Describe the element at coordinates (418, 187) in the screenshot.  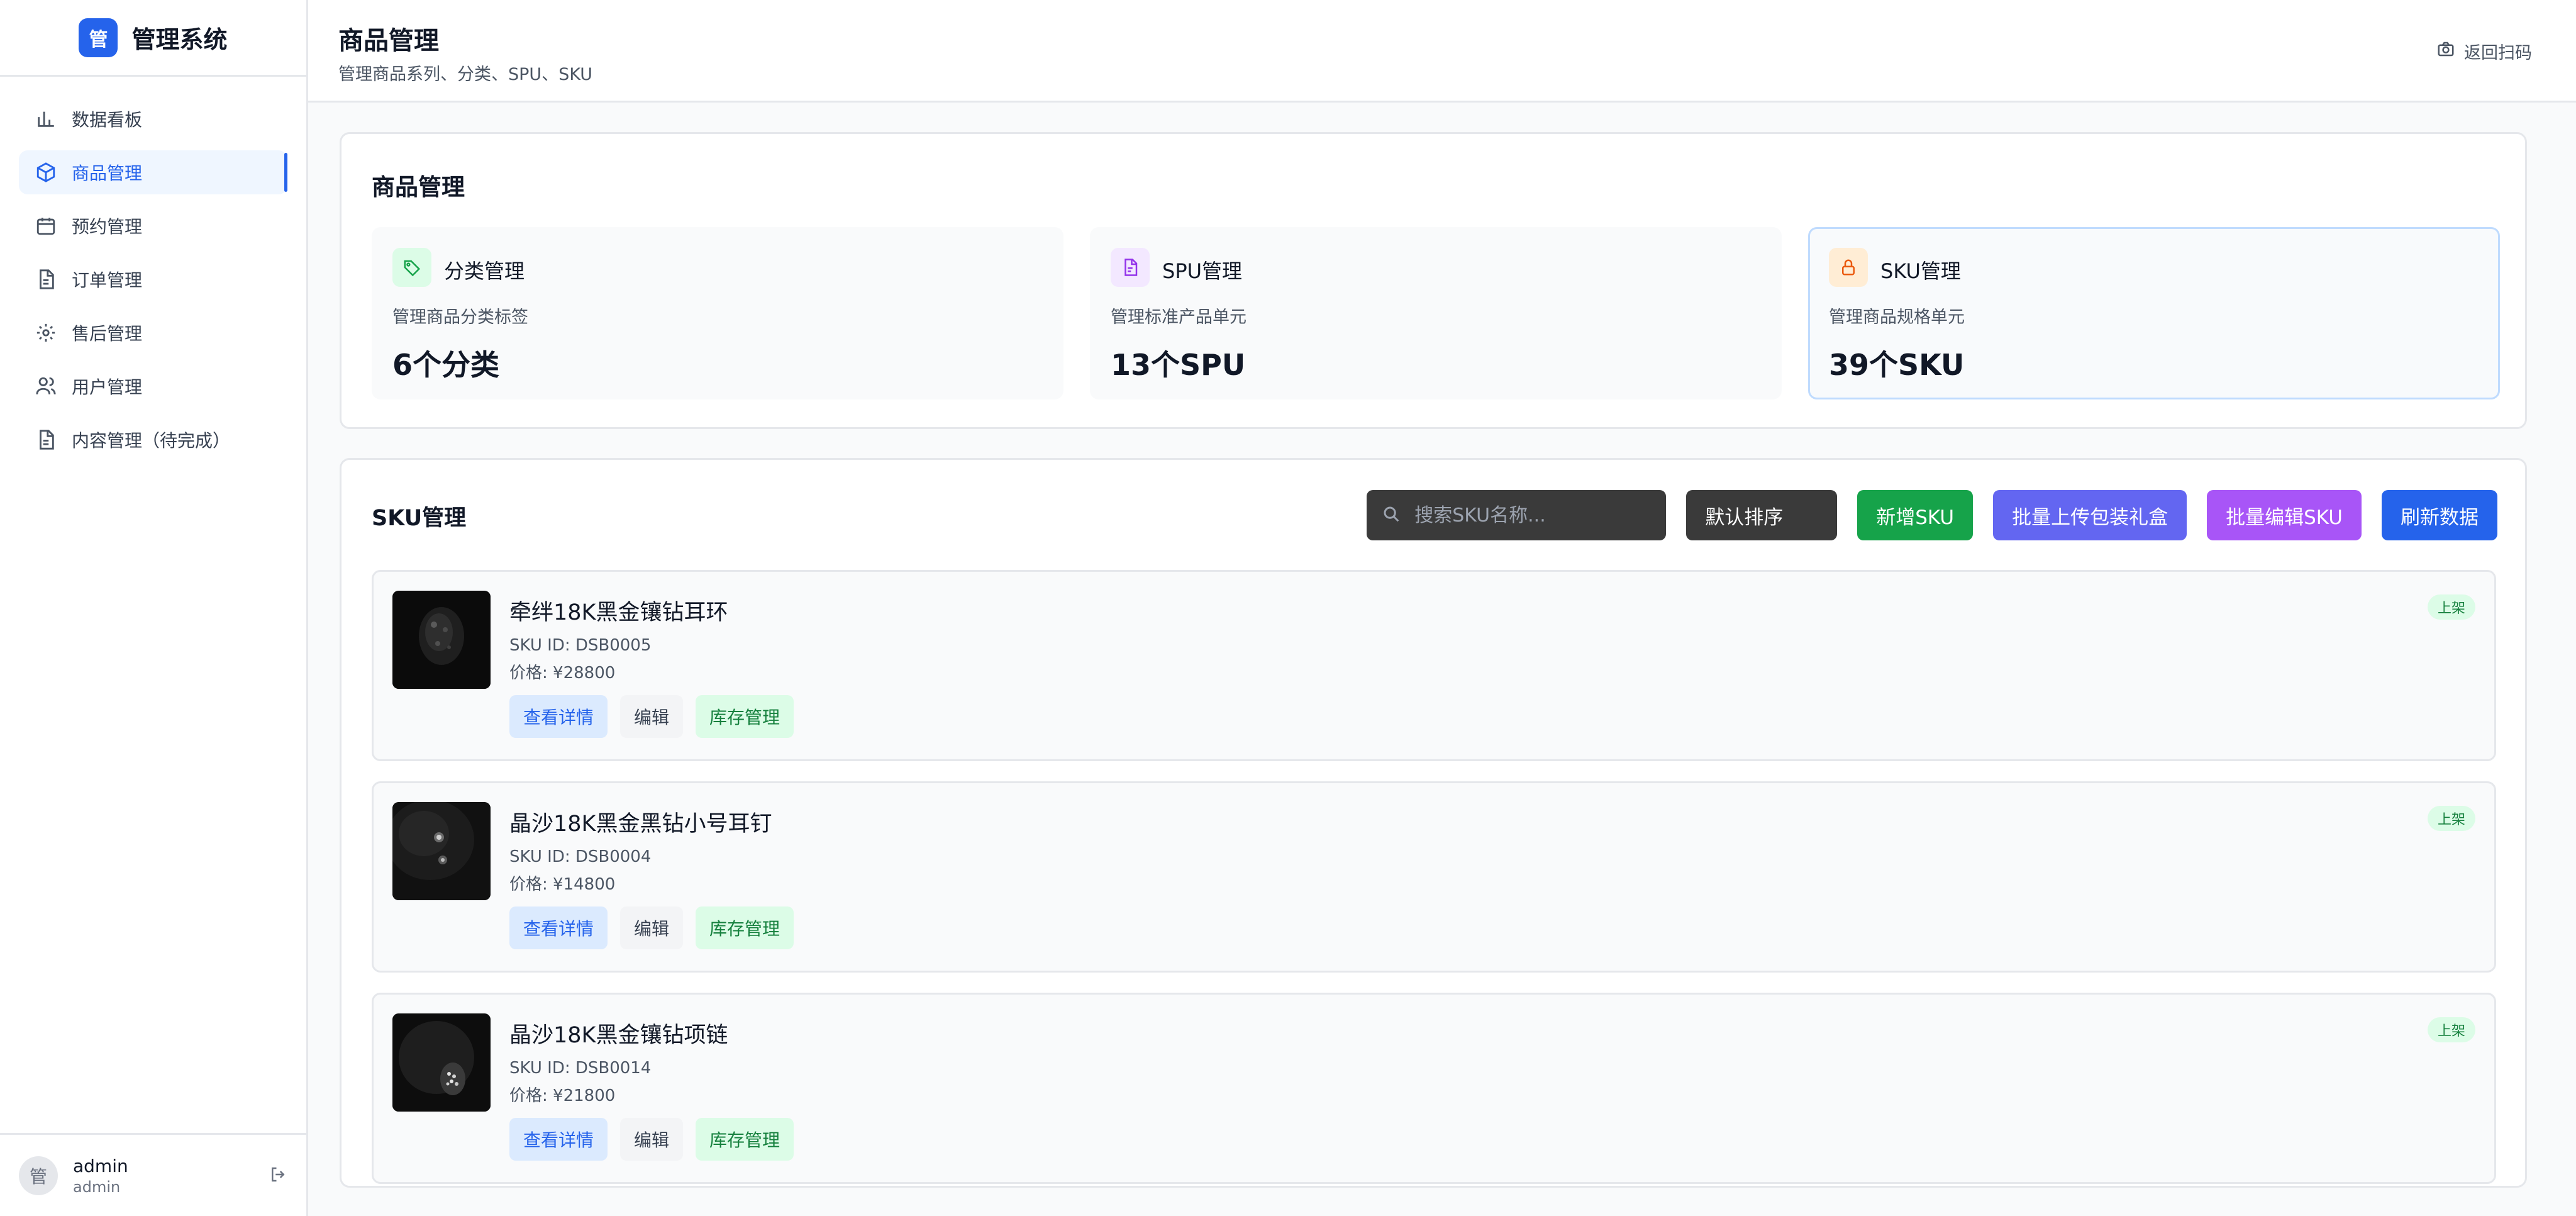
I see `overview-title: 商品管理` at that location.